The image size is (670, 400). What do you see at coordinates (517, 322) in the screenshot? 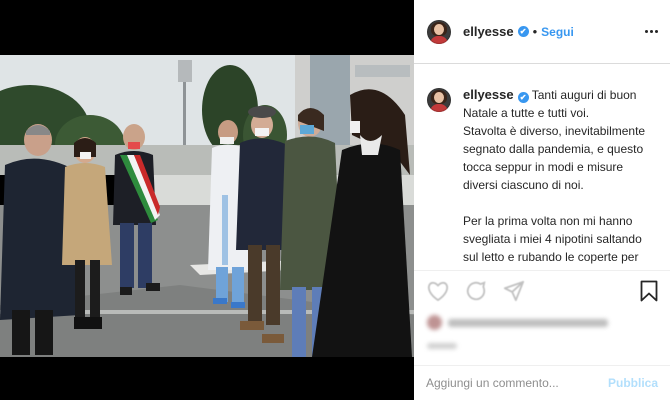
I see `likes-row` at bounding box center [517, 322].